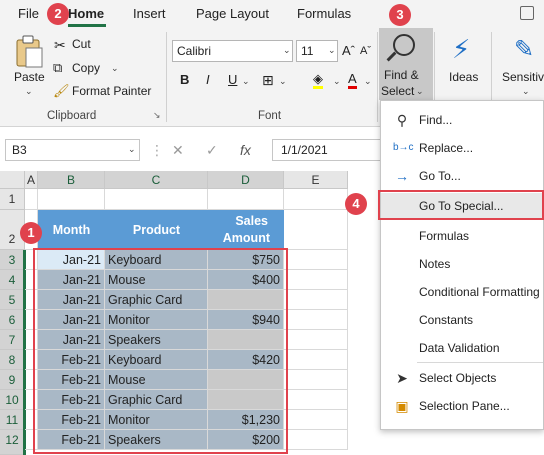 The height and width of the screenshot is (455, 544). Describe the element at coordinates (184, 79) in the screenshot. I see `bold-icon: B` at that location.